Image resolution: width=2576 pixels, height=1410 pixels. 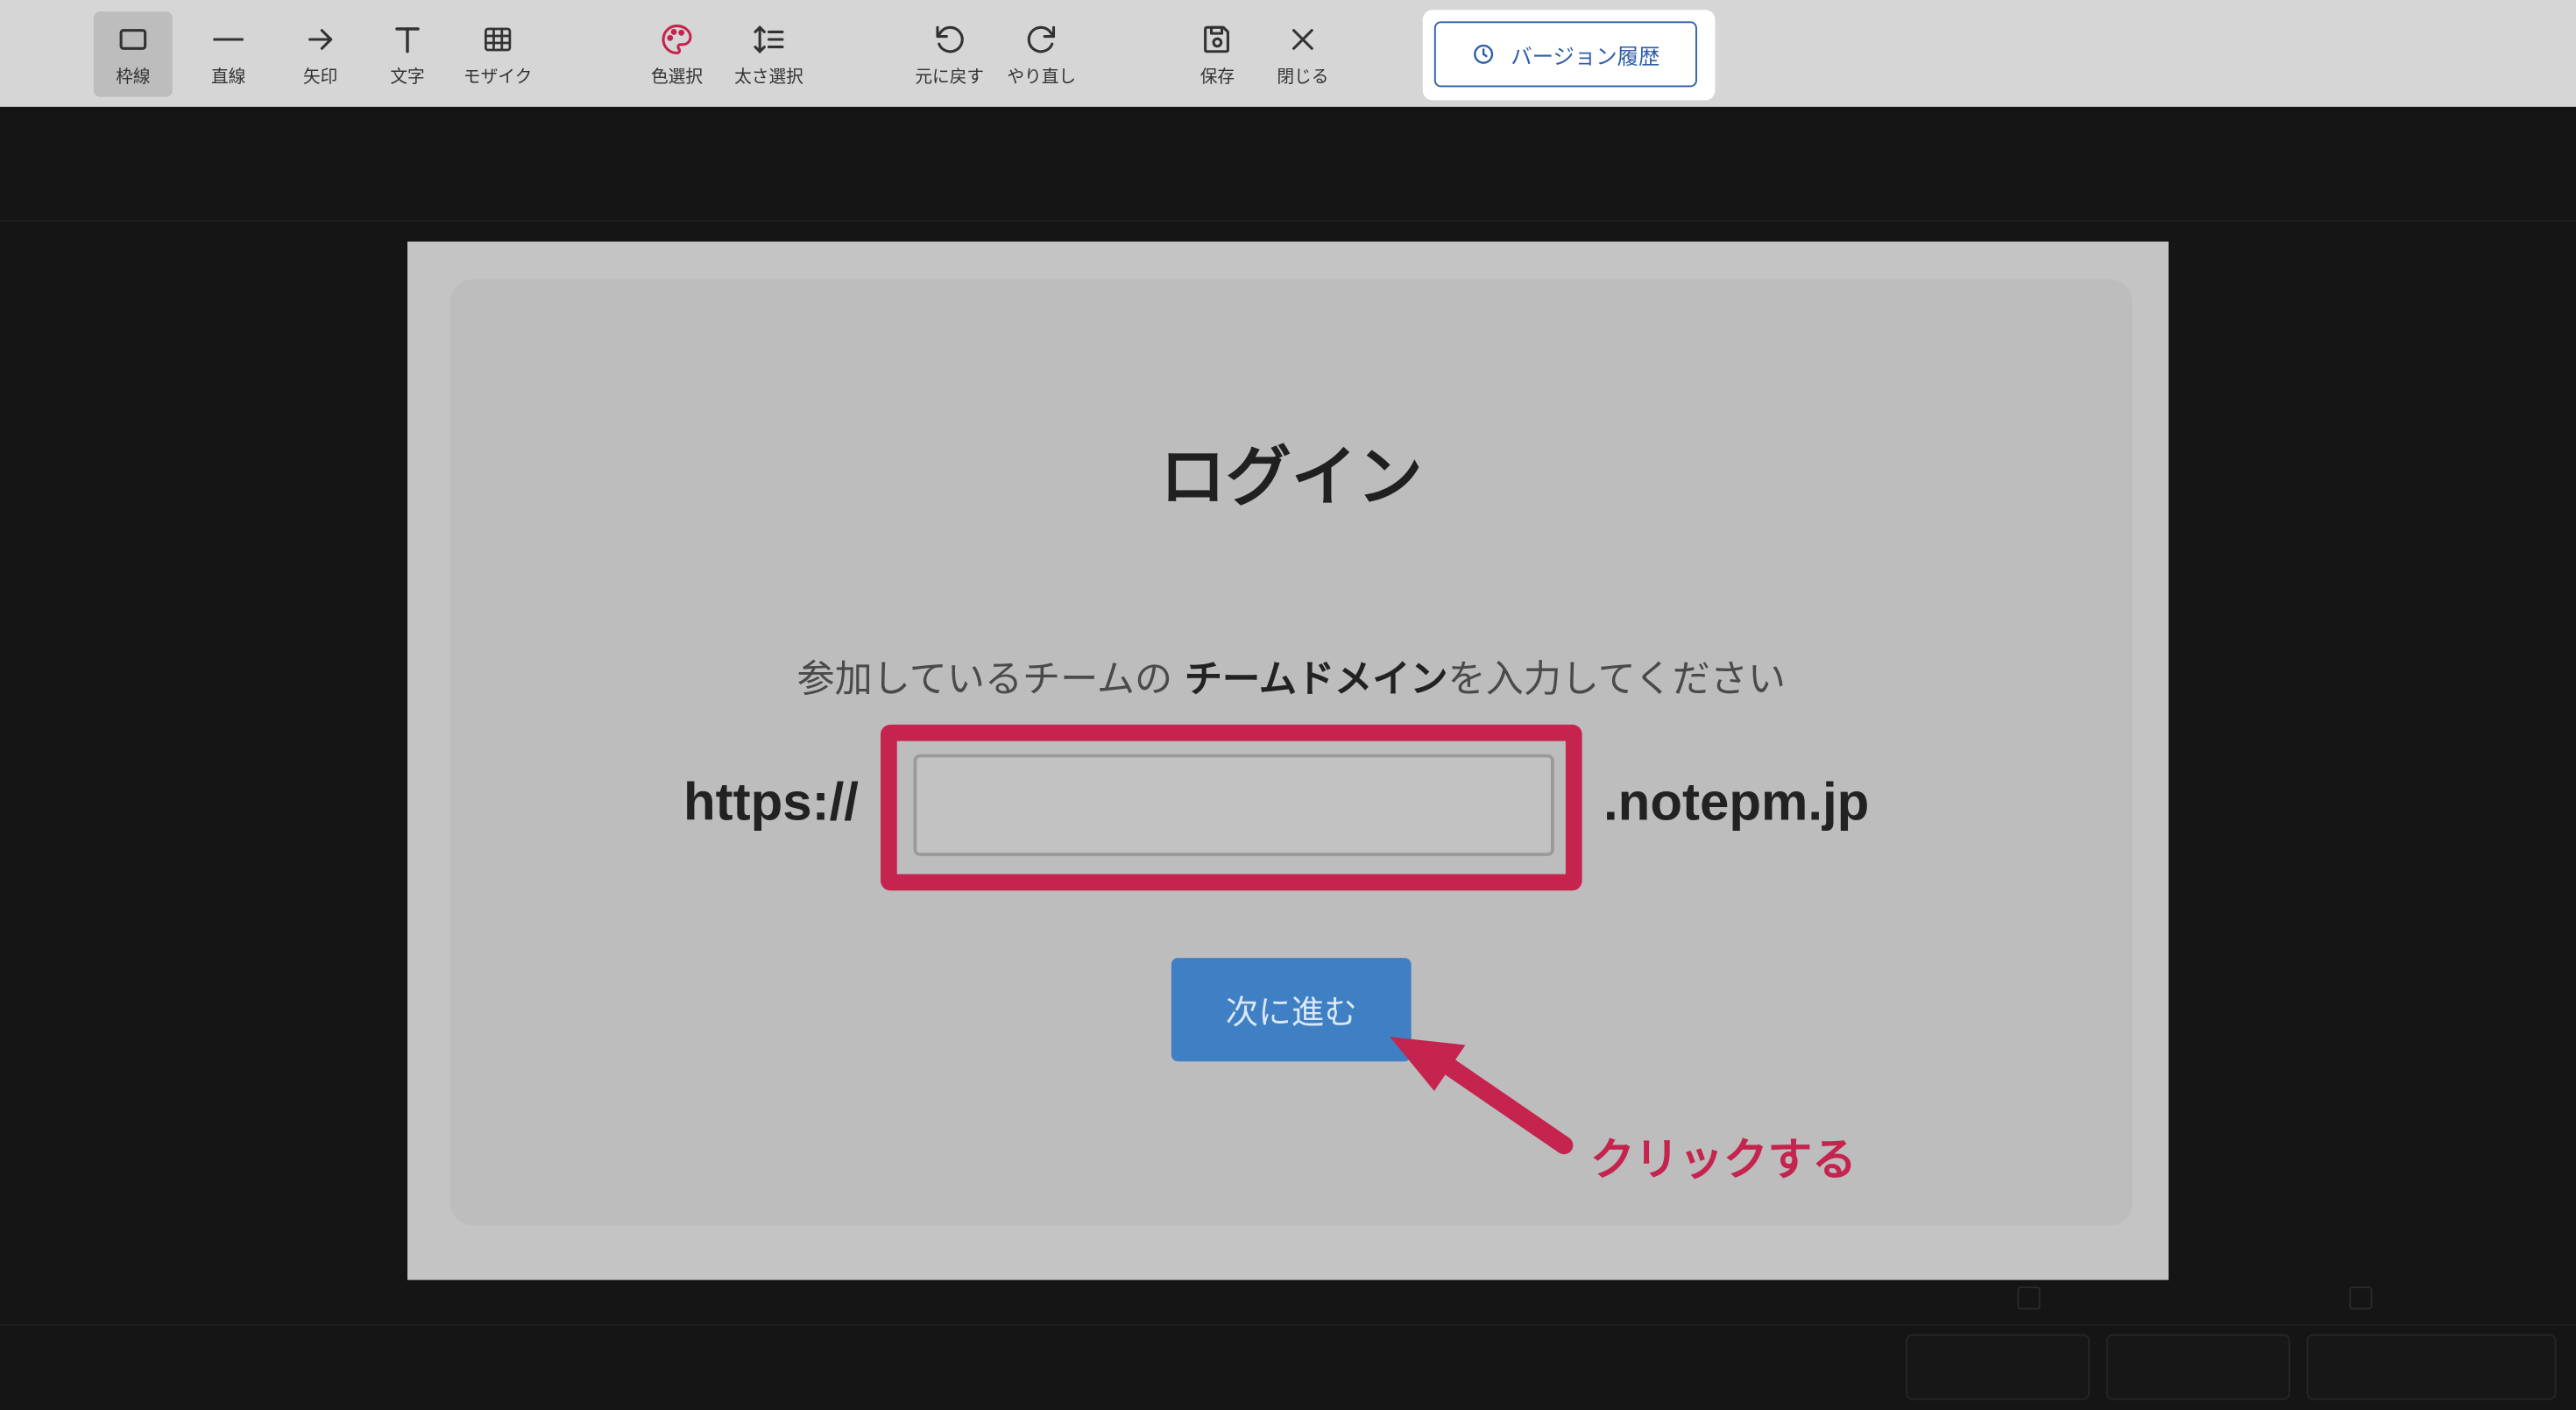 I want to click on version-history-highlight: バージョン履歴, so click(x=1569, y=56).